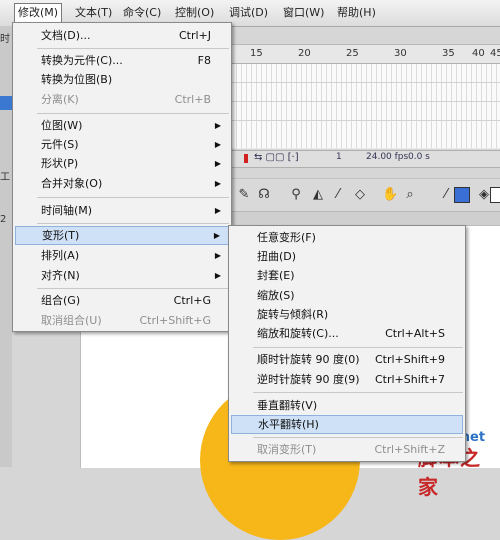  What do you see at coordinates (448, 53) in the screenshot?
I see `ruler-tick: 35` at bounding box center [448, 53].